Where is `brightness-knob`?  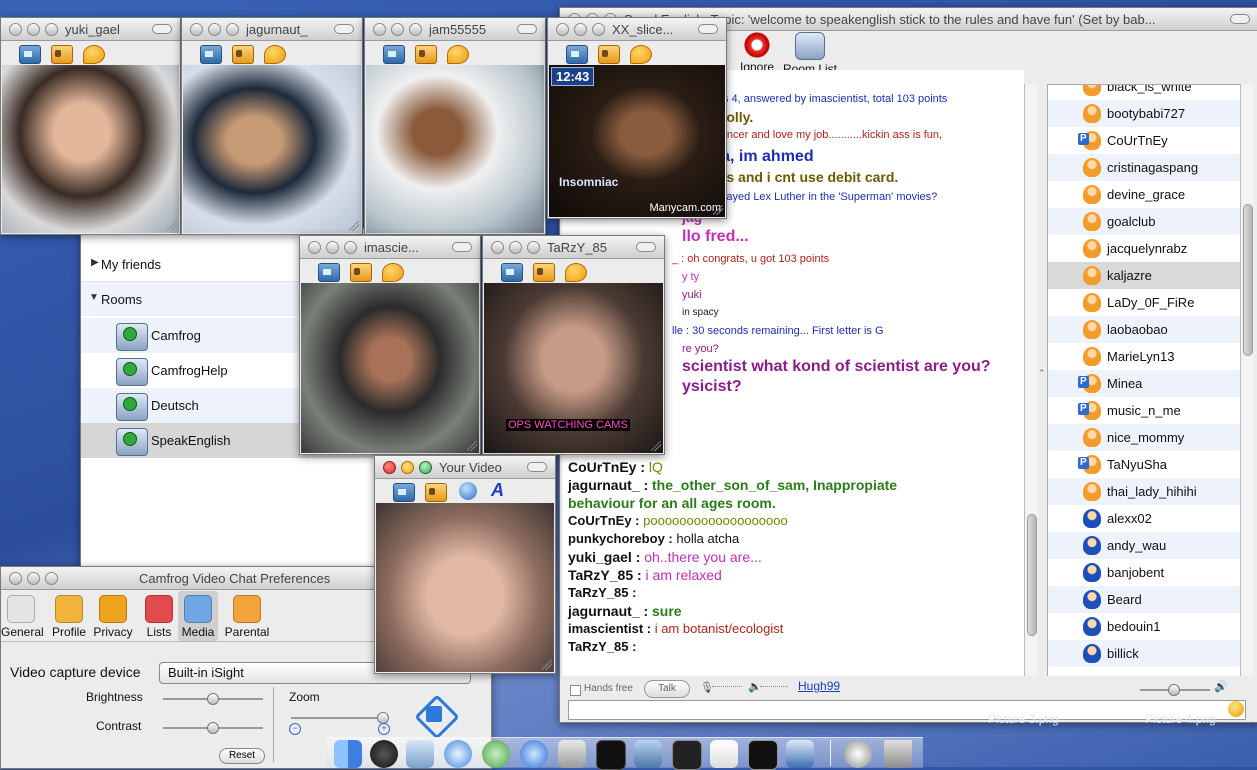 brightness-knob is located at coordinates (213, 699).